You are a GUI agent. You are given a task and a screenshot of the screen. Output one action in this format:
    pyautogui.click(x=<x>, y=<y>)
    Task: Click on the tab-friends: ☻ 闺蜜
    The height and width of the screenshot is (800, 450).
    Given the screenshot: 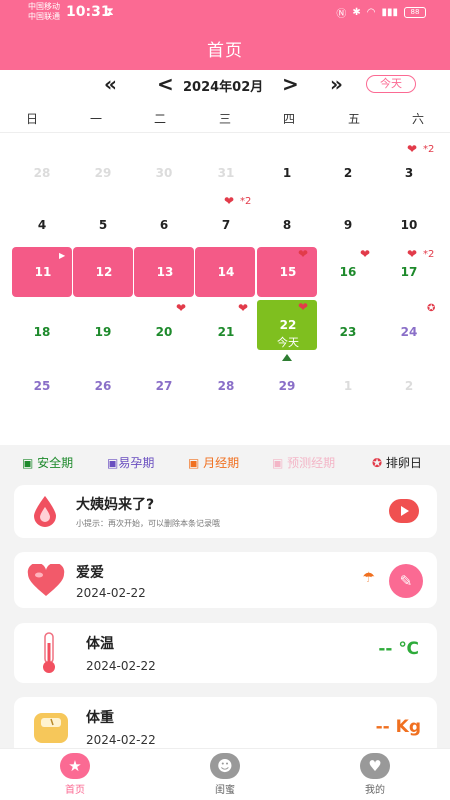 What is the action you would take?
    pyautogui.click(x=225, y=774)
    